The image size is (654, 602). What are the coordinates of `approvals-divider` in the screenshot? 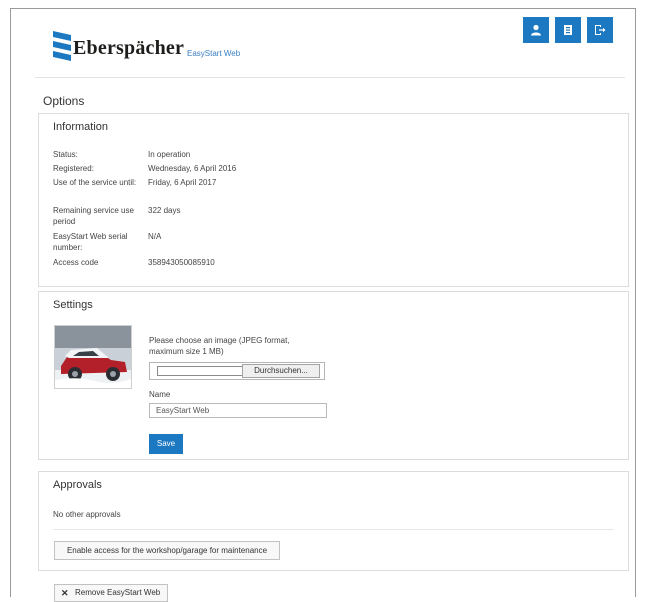 It's located at (333, 529).